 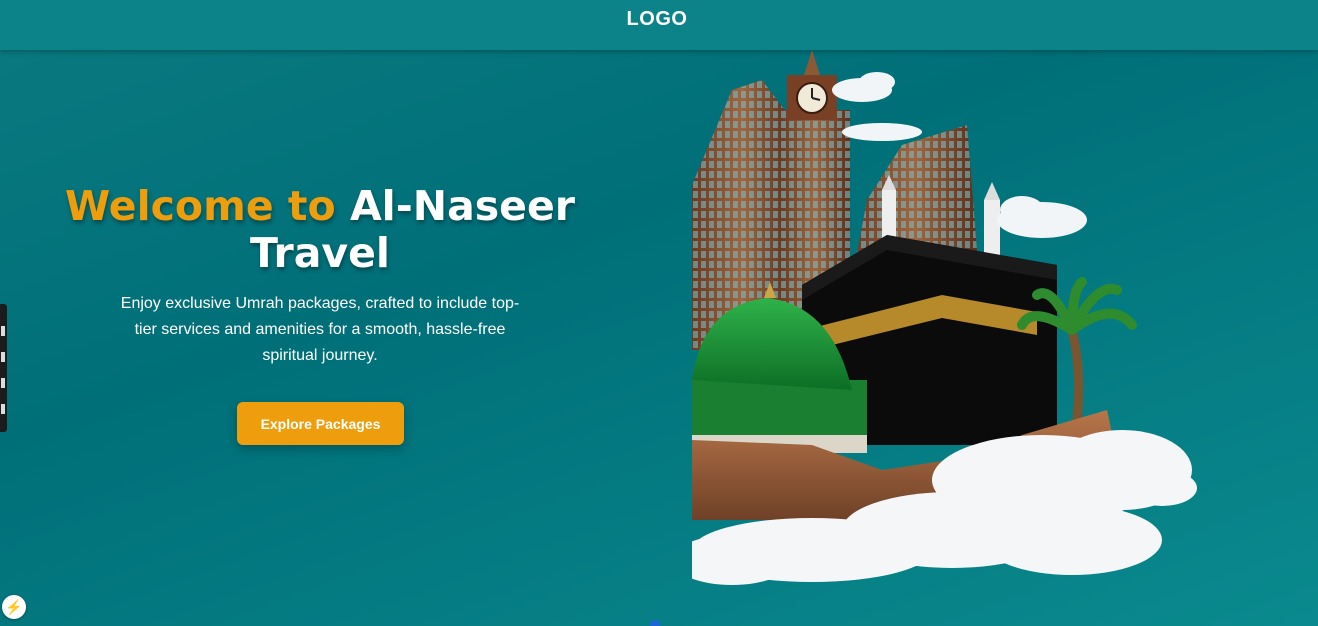 What do you see at coordinates (200, 206) in the screenshot?
I see `hero-title-highlight: Welcome to` at bounding box center [200, 206].